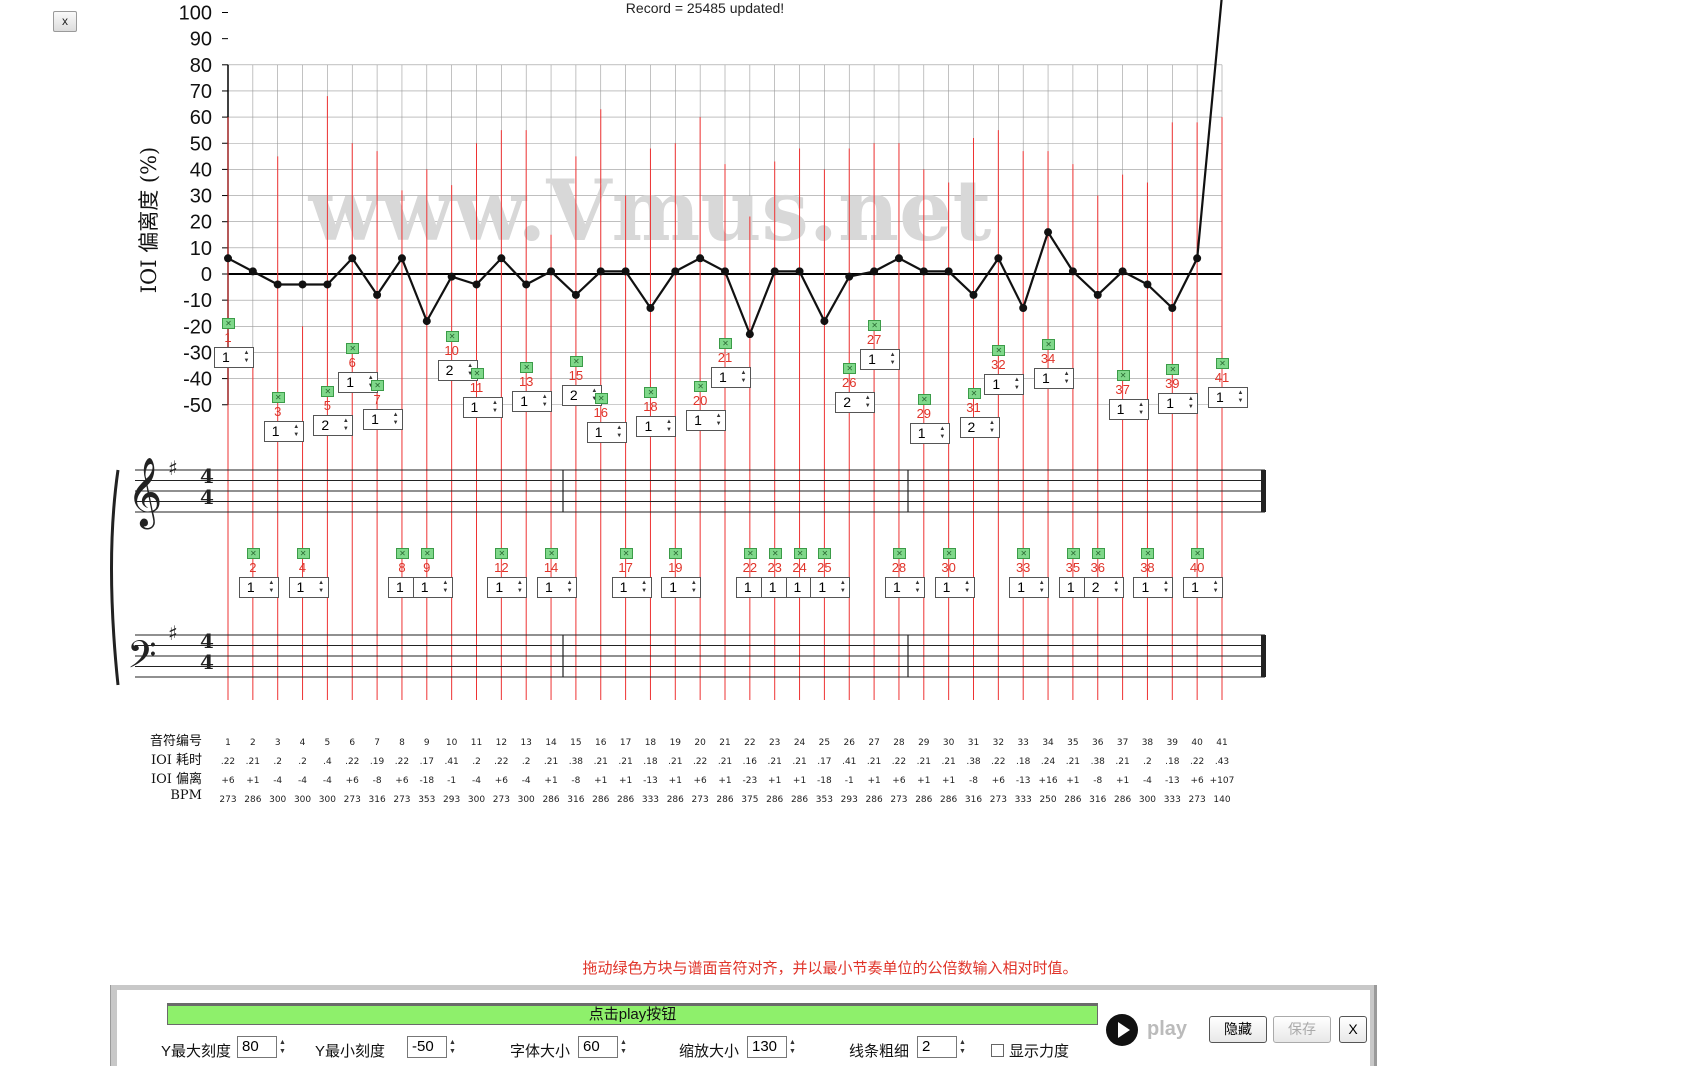 The height and width of the screenshot is (1066, 1706). Describe the element at coordinates (1302, 1029) in the screenshot. I see `save-button: 保存` at that location.